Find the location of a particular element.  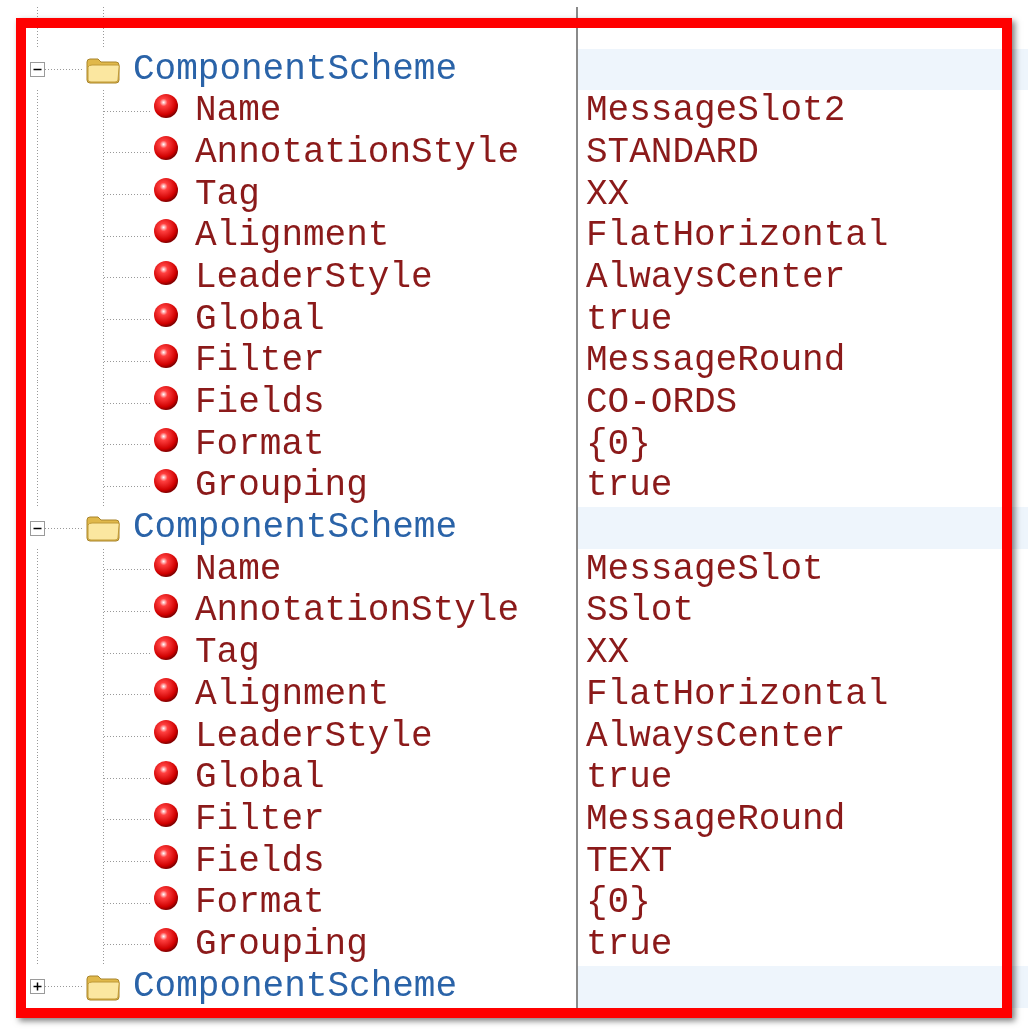

property-value: SSlot is located at coordinates (640, 611).